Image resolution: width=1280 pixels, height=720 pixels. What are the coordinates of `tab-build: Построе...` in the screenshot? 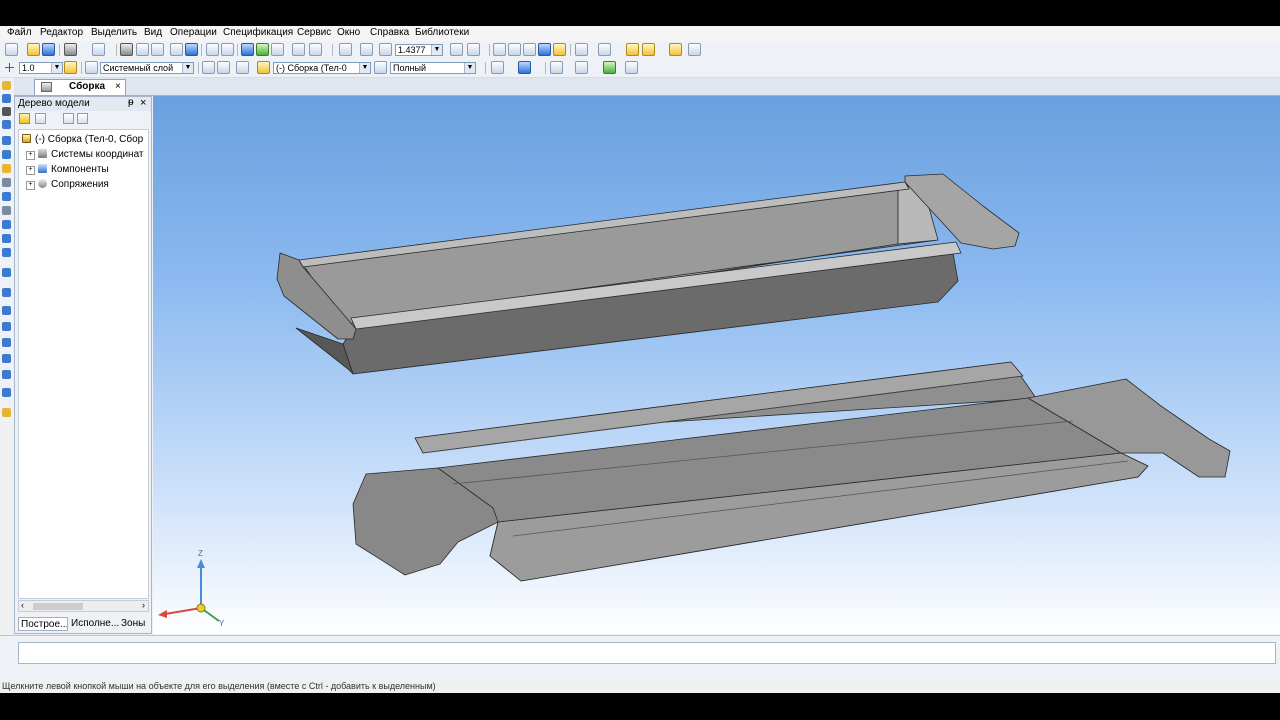 It's located at (43, 624).